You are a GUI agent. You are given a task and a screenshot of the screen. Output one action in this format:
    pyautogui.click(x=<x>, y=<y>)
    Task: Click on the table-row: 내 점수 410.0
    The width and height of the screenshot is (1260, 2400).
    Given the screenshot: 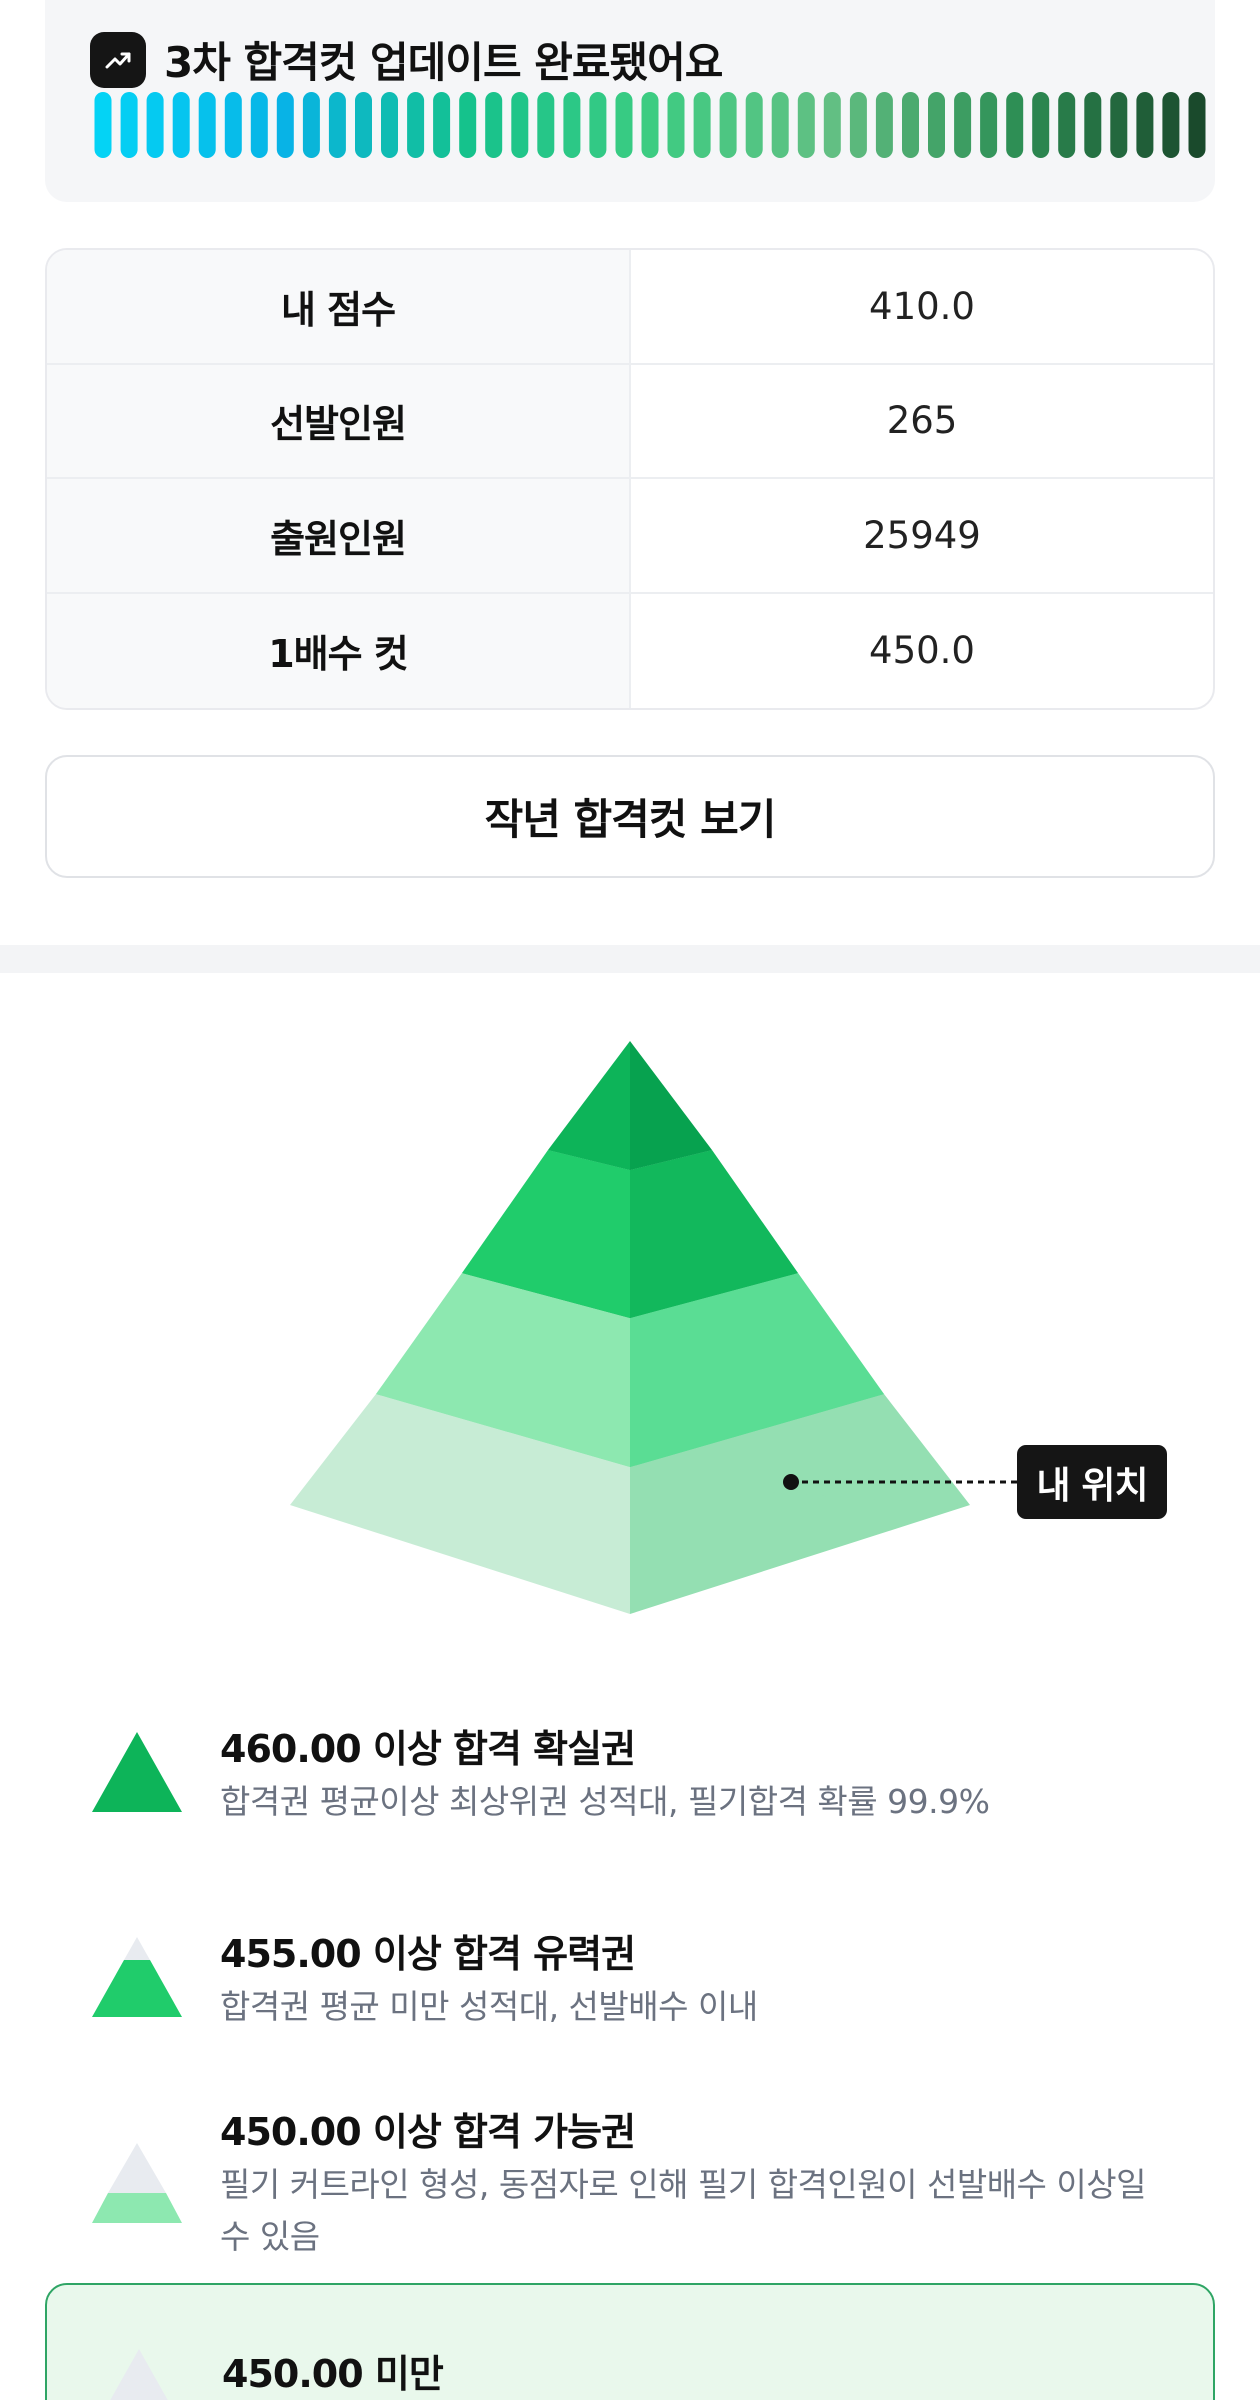 What is the action you would take?
    pyautogui.click(x=630, y=307)
    